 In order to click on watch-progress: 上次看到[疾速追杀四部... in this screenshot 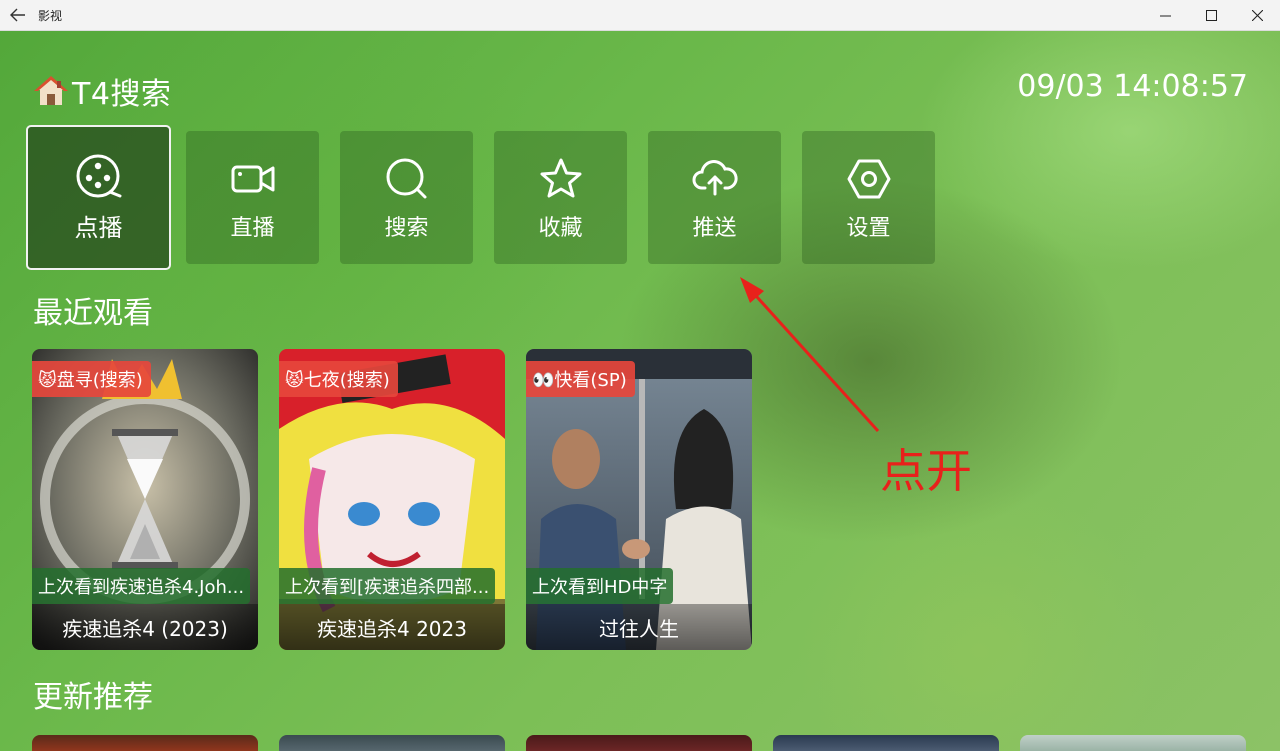, I will do `click(387, 586)`.